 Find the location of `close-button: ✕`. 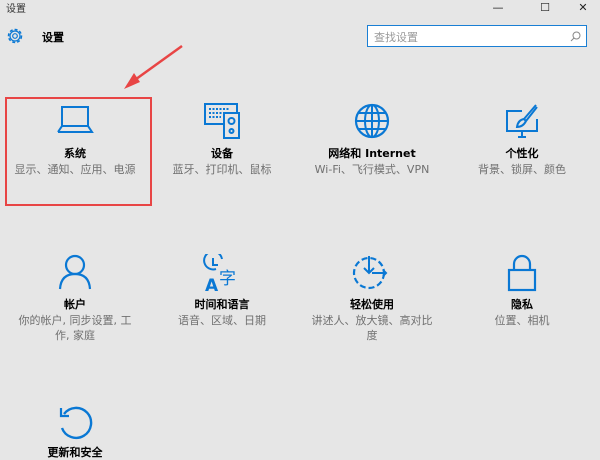

close-button: ✕ is located at coordinates (583, 7).